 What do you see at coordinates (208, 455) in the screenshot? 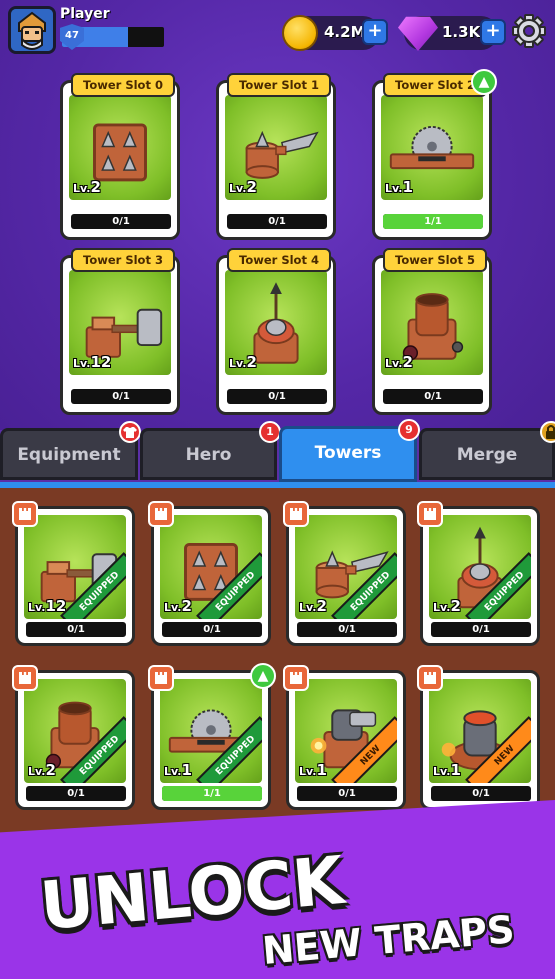
I see `tab-hero-label: Hero` at bounding box center [208, 455].